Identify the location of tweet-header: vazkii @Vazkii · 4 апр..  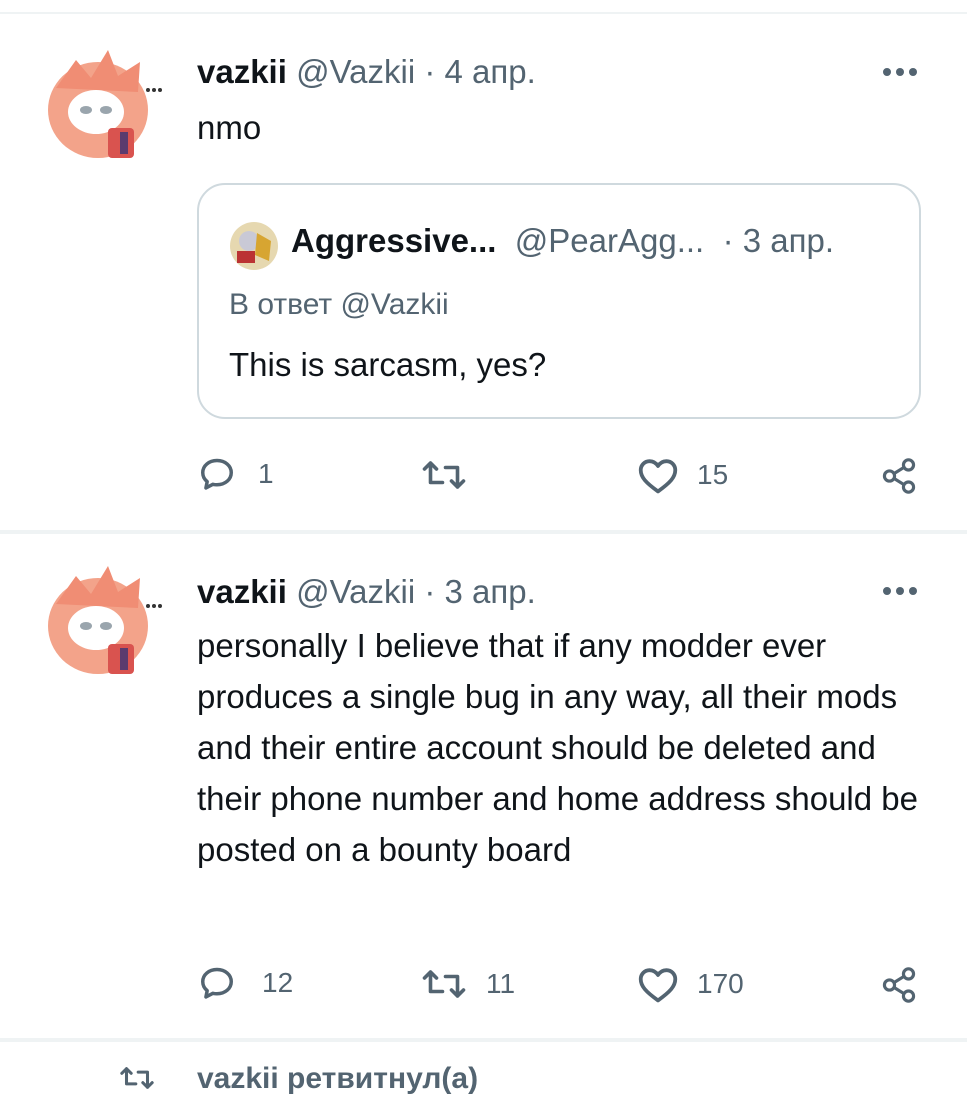
(366, 72).